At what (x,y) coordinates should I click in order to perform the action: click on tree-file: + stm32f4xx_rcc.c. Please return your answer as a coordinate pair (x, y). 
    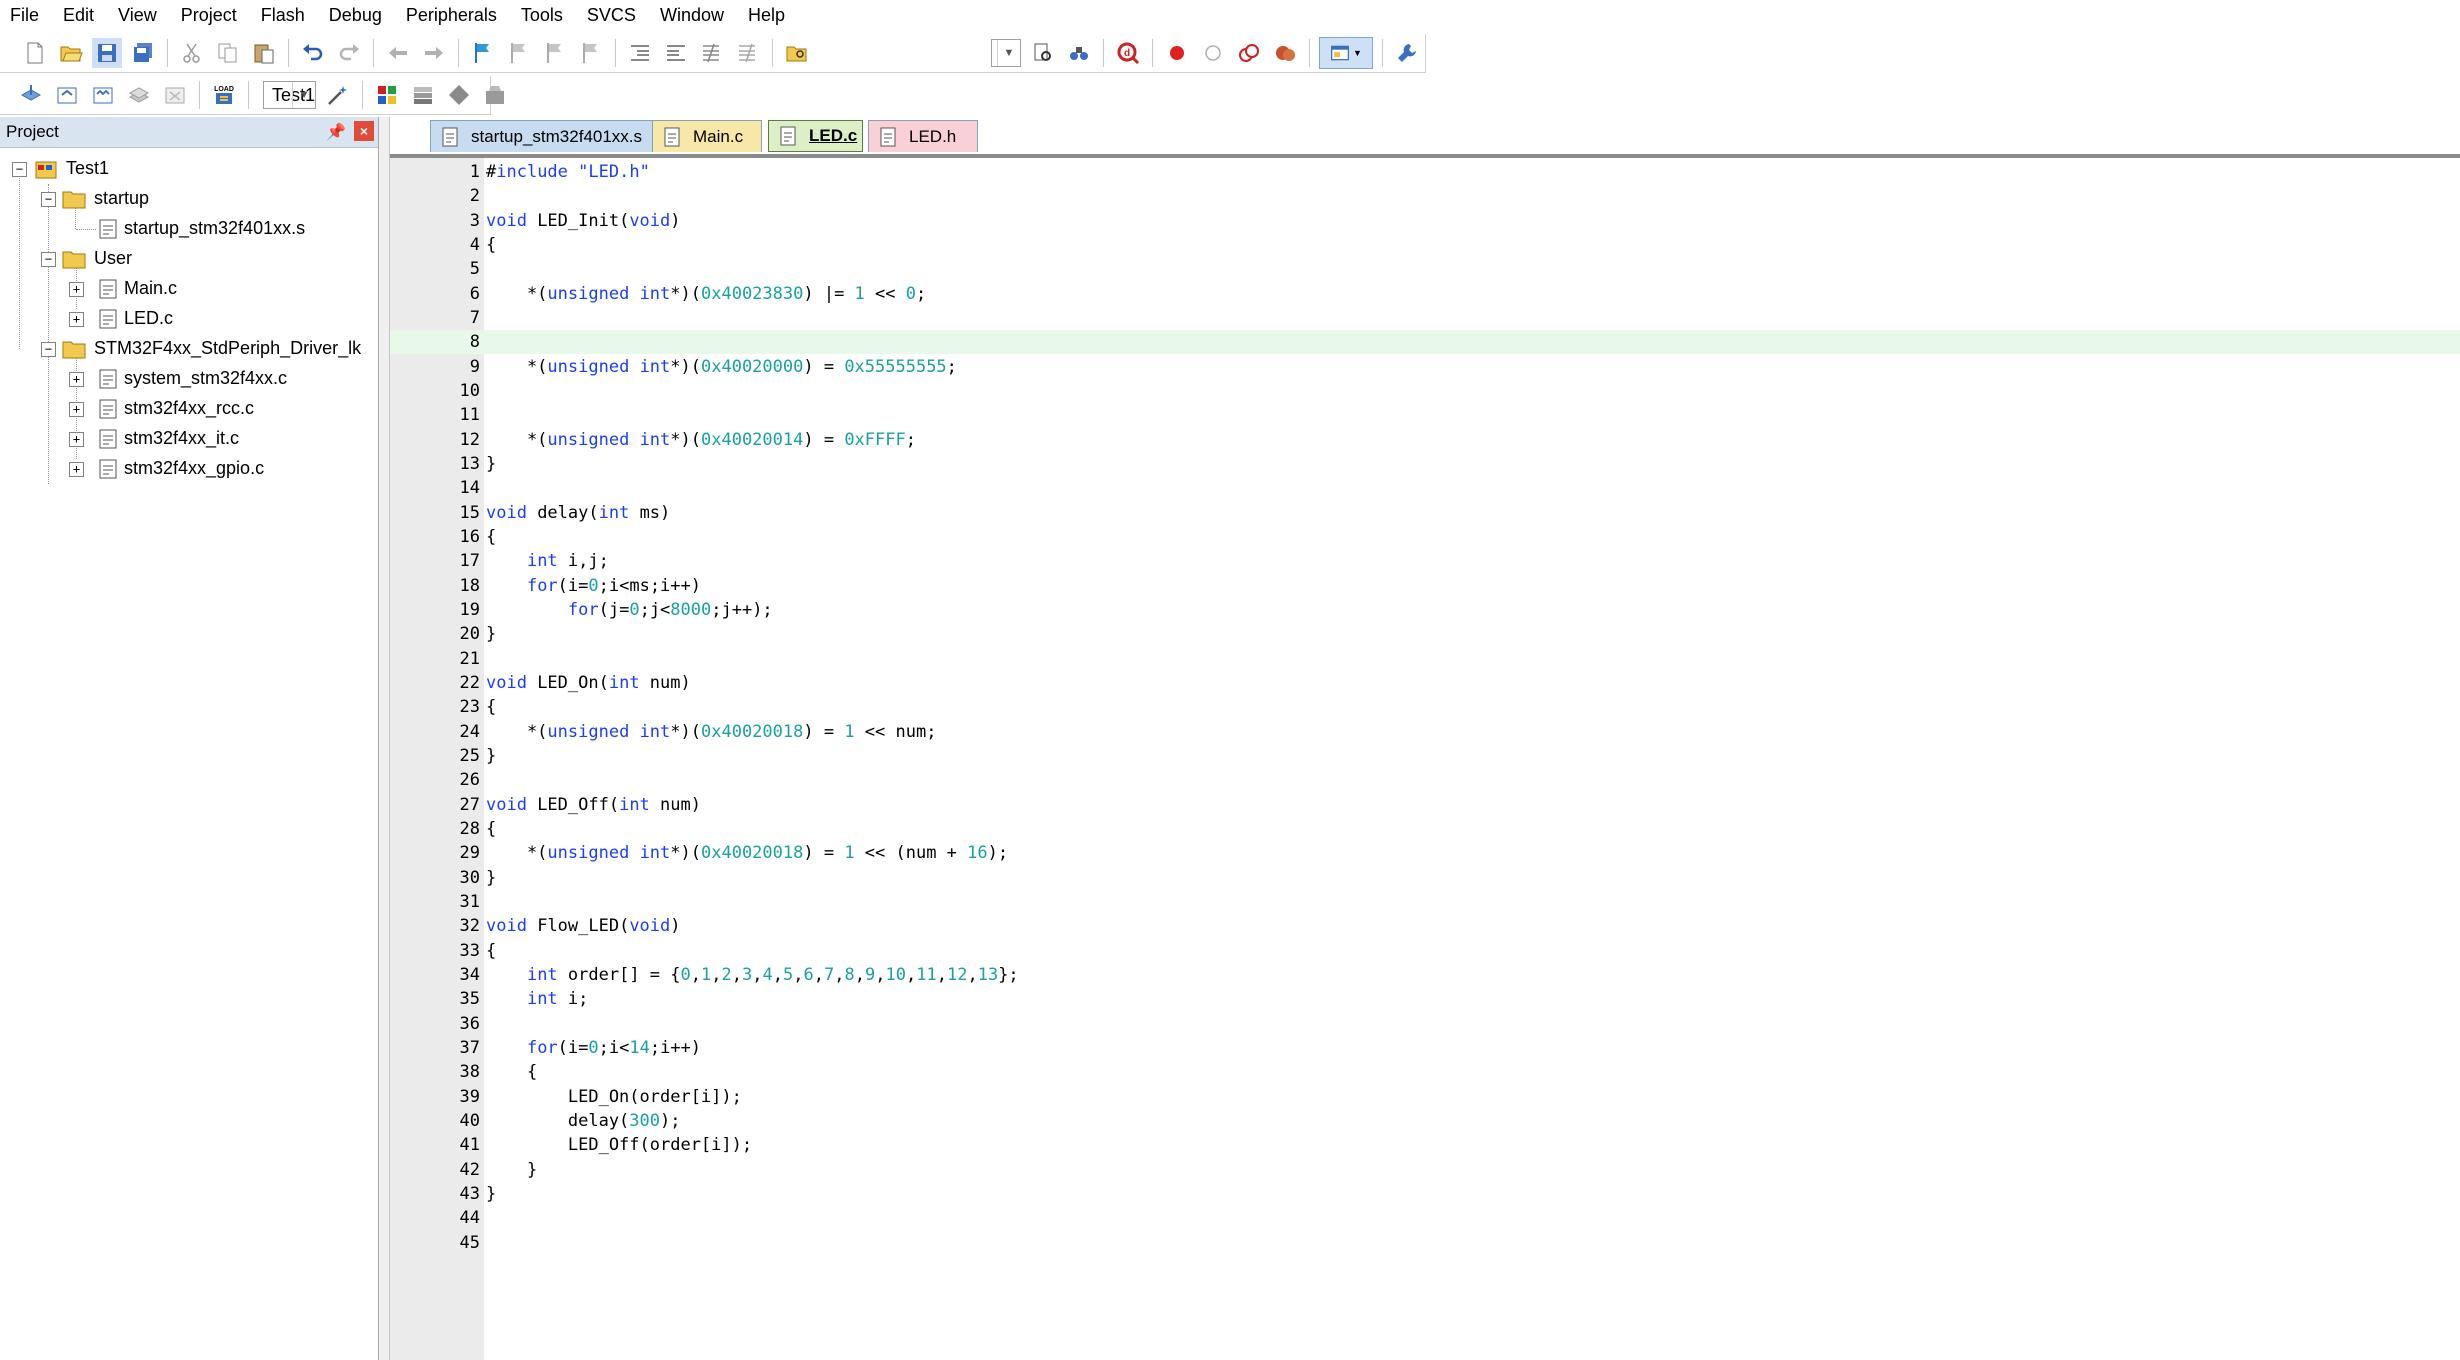
    Looking at the image, I should click on (189, 409).